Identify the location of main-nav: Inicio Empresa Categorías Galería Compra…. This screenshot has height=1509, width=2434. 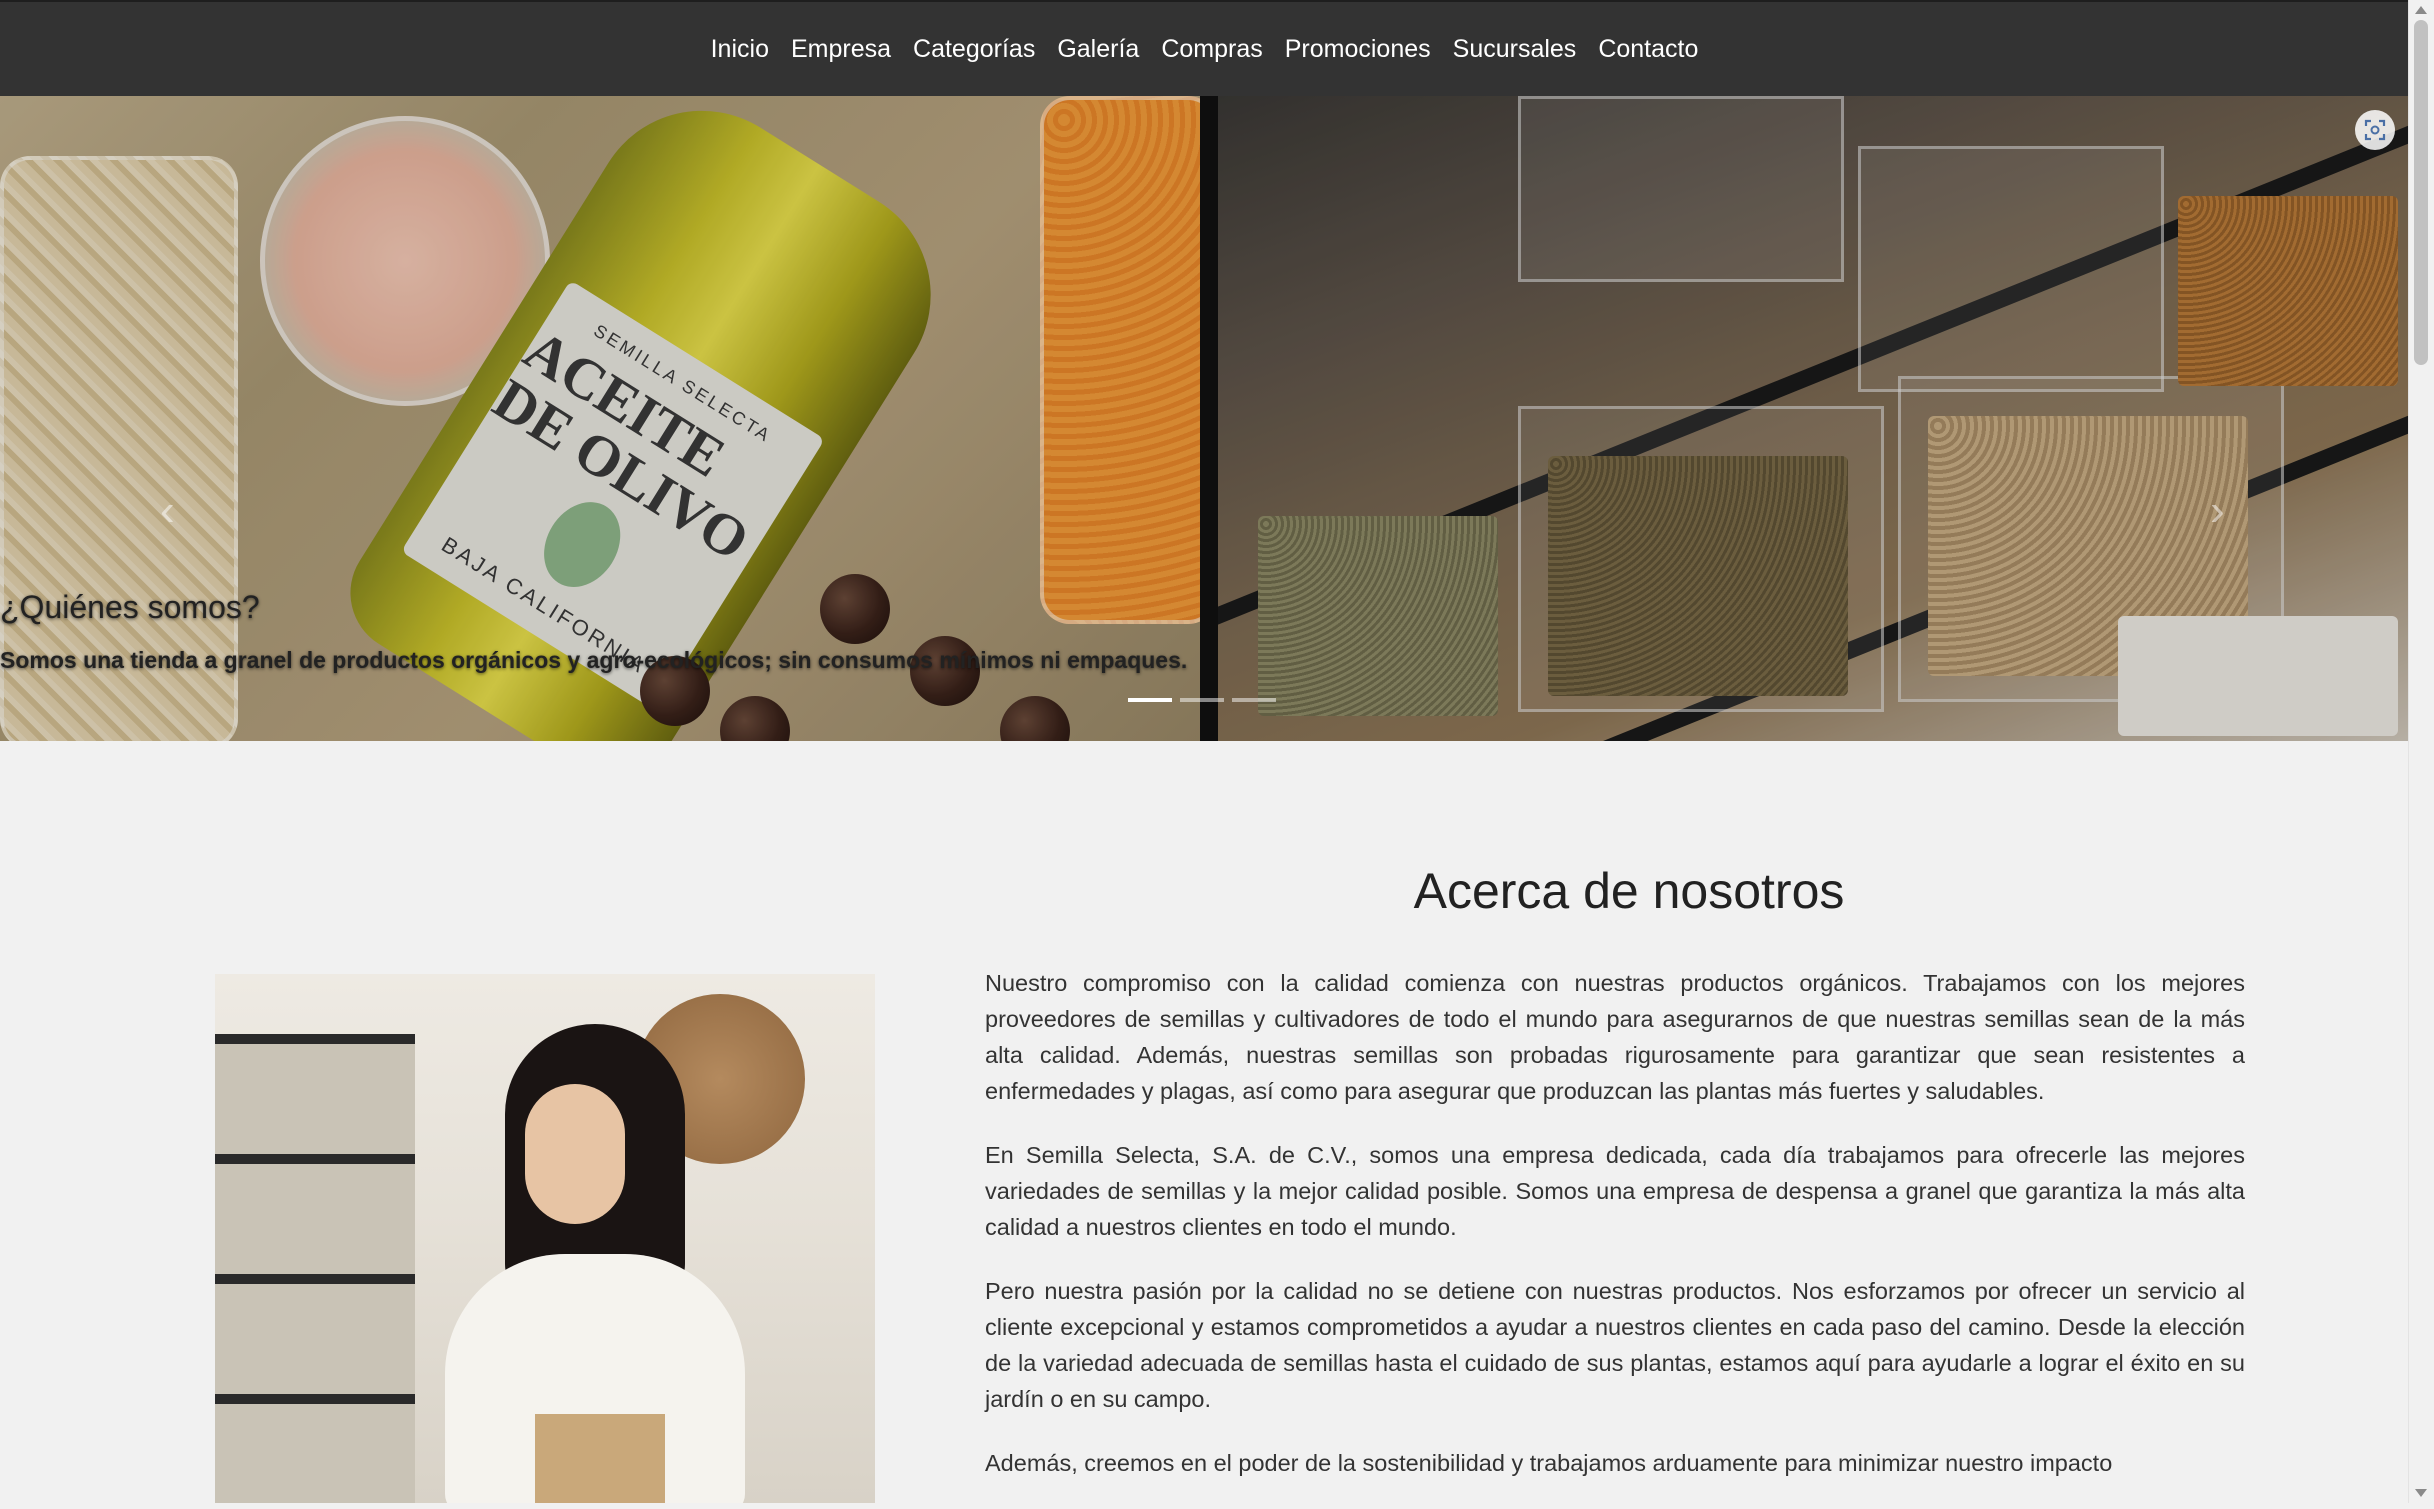
(1204, 49).